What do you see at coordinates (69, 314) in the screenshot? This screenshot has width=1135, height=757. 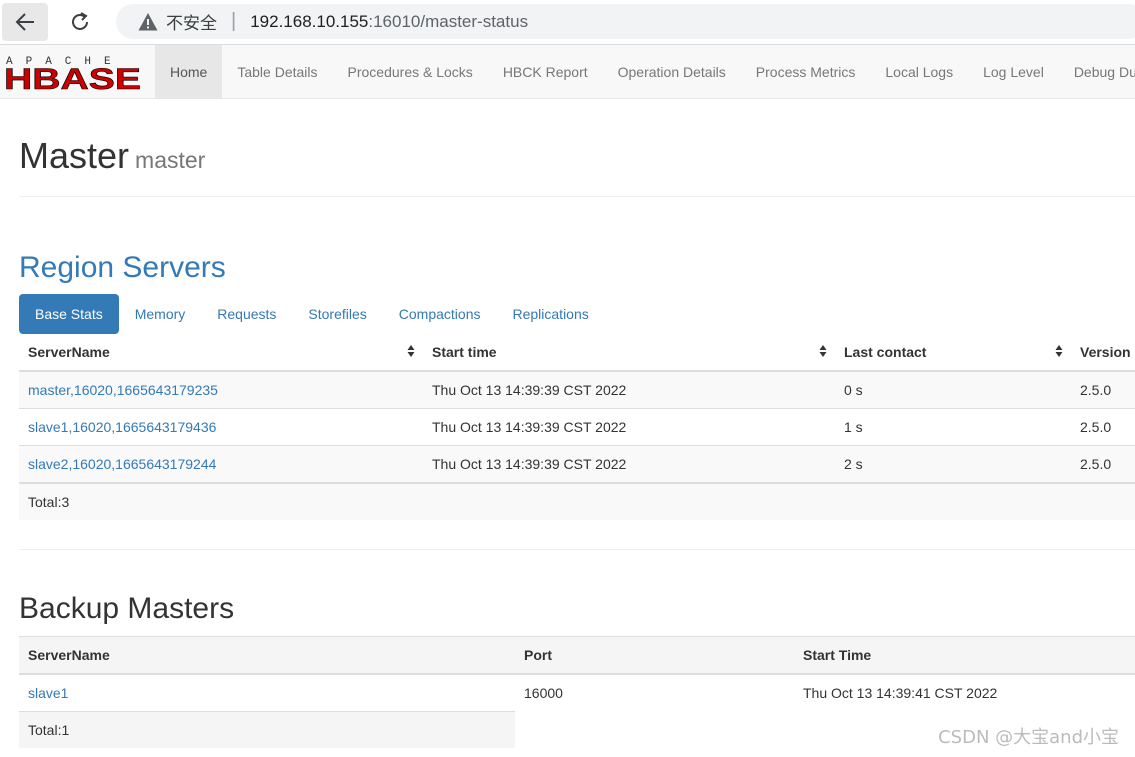 I see `tab-base-stats: Base Stats` at bounding box center [69, 314].